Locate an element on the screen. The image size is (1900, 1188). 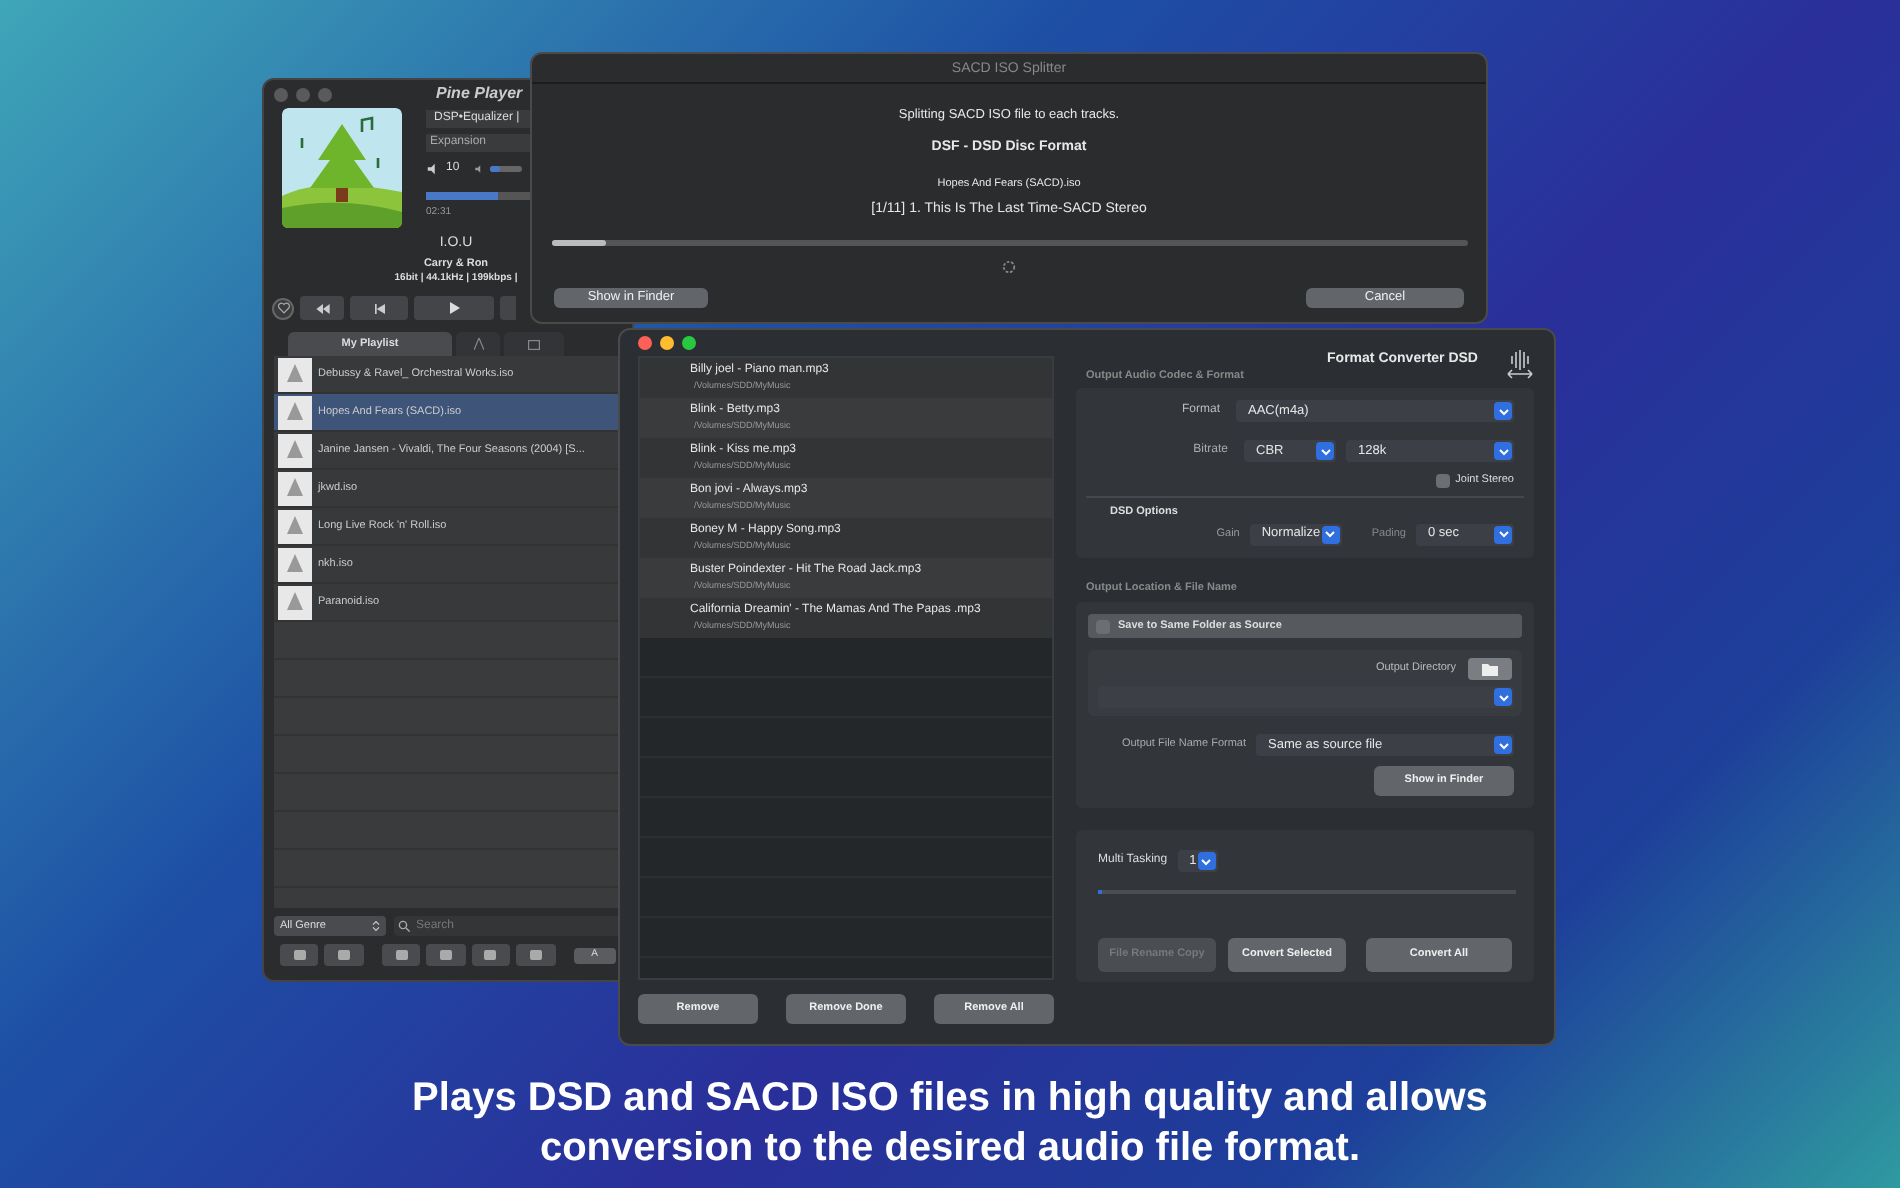
window-title: Pine Player is located at coordinates (479, 94).